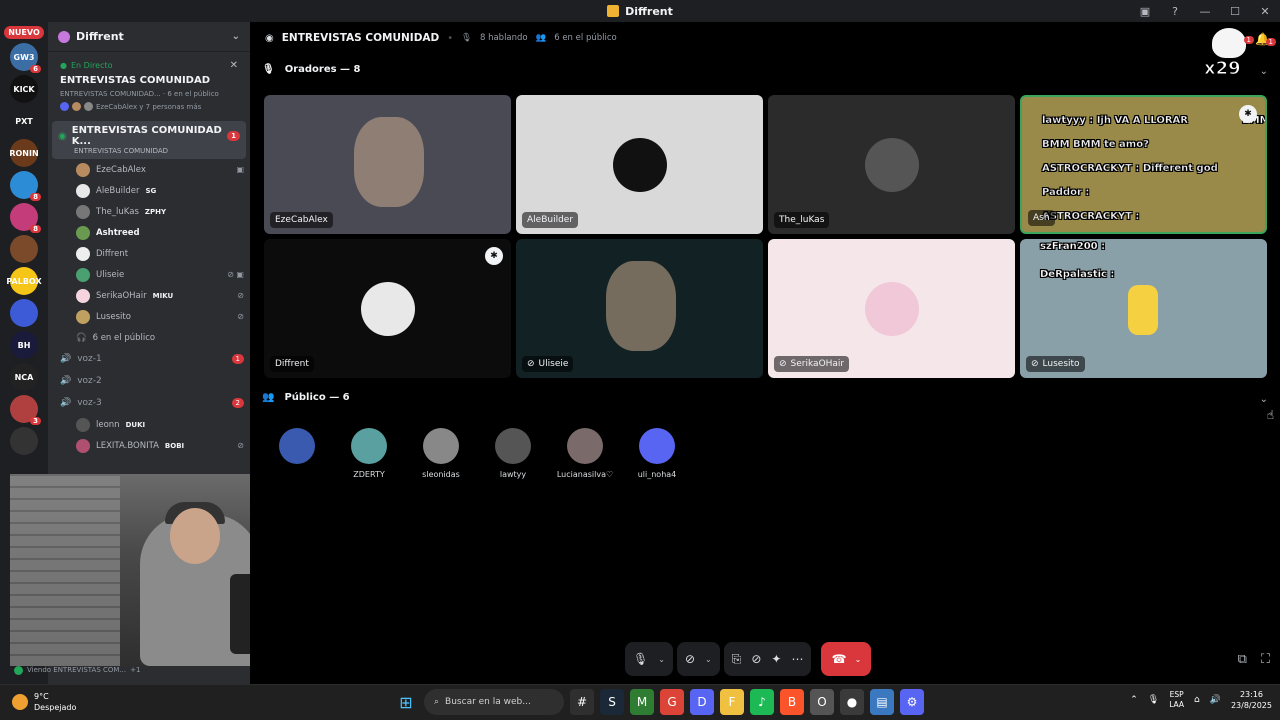 This screenshot has width=1280, height=720. What do you see at coordinates (639, 308) in the screenshot?
I see `speaker-tile: ⊘ Uliseie` at bounding box center [639, 308].